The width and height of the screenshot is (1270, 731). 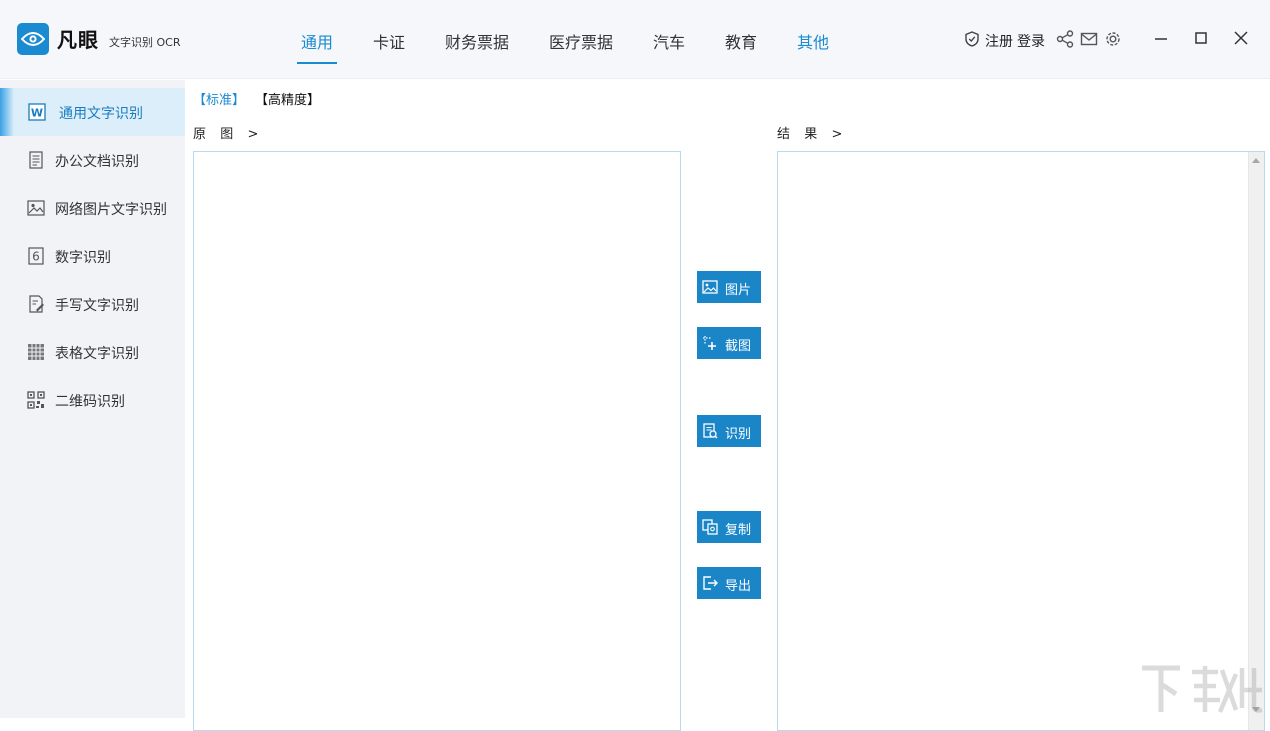 I want to click on scroll-up-arrow-icon, so click(x=1256, y=160).